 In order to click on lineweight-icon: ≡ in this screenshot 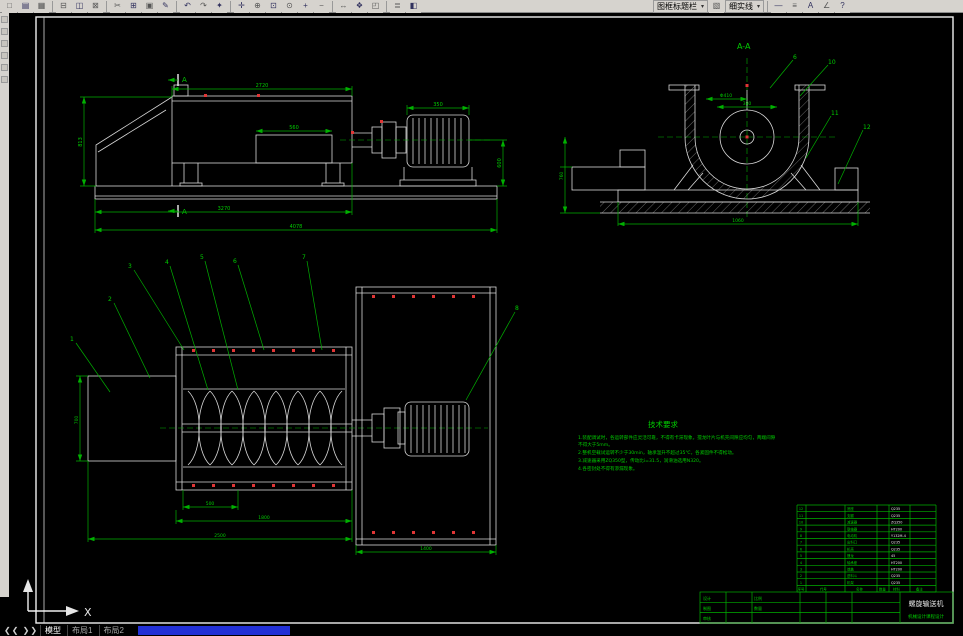, I will do `click(795, 6)`.